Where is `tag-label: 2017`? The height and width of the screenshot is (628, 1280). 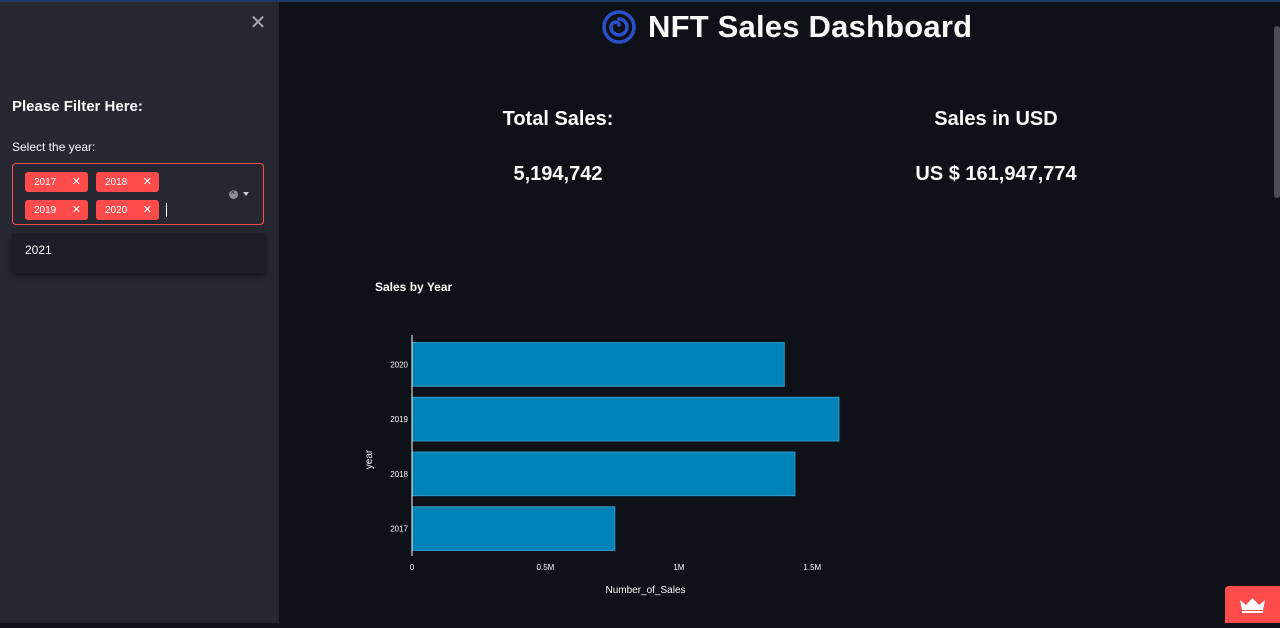
tag-label: 2017 is located at coordinates (45, 182).